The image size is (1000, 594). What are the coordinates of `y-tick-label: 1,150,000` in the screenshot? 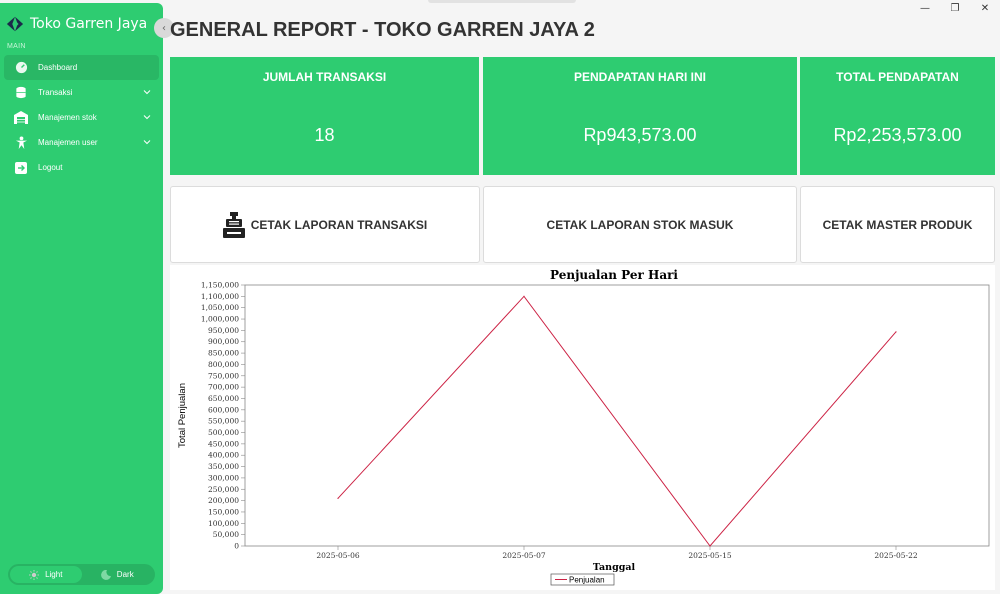 It's located at (220, 285).